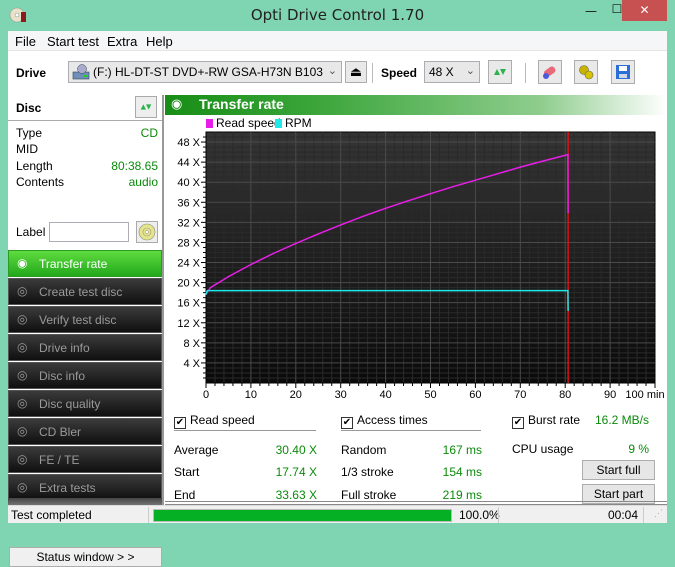  What do you see at coordinates (550, 72) in the screenshot?
I see `erase-button` at bounding box center [550, 72].